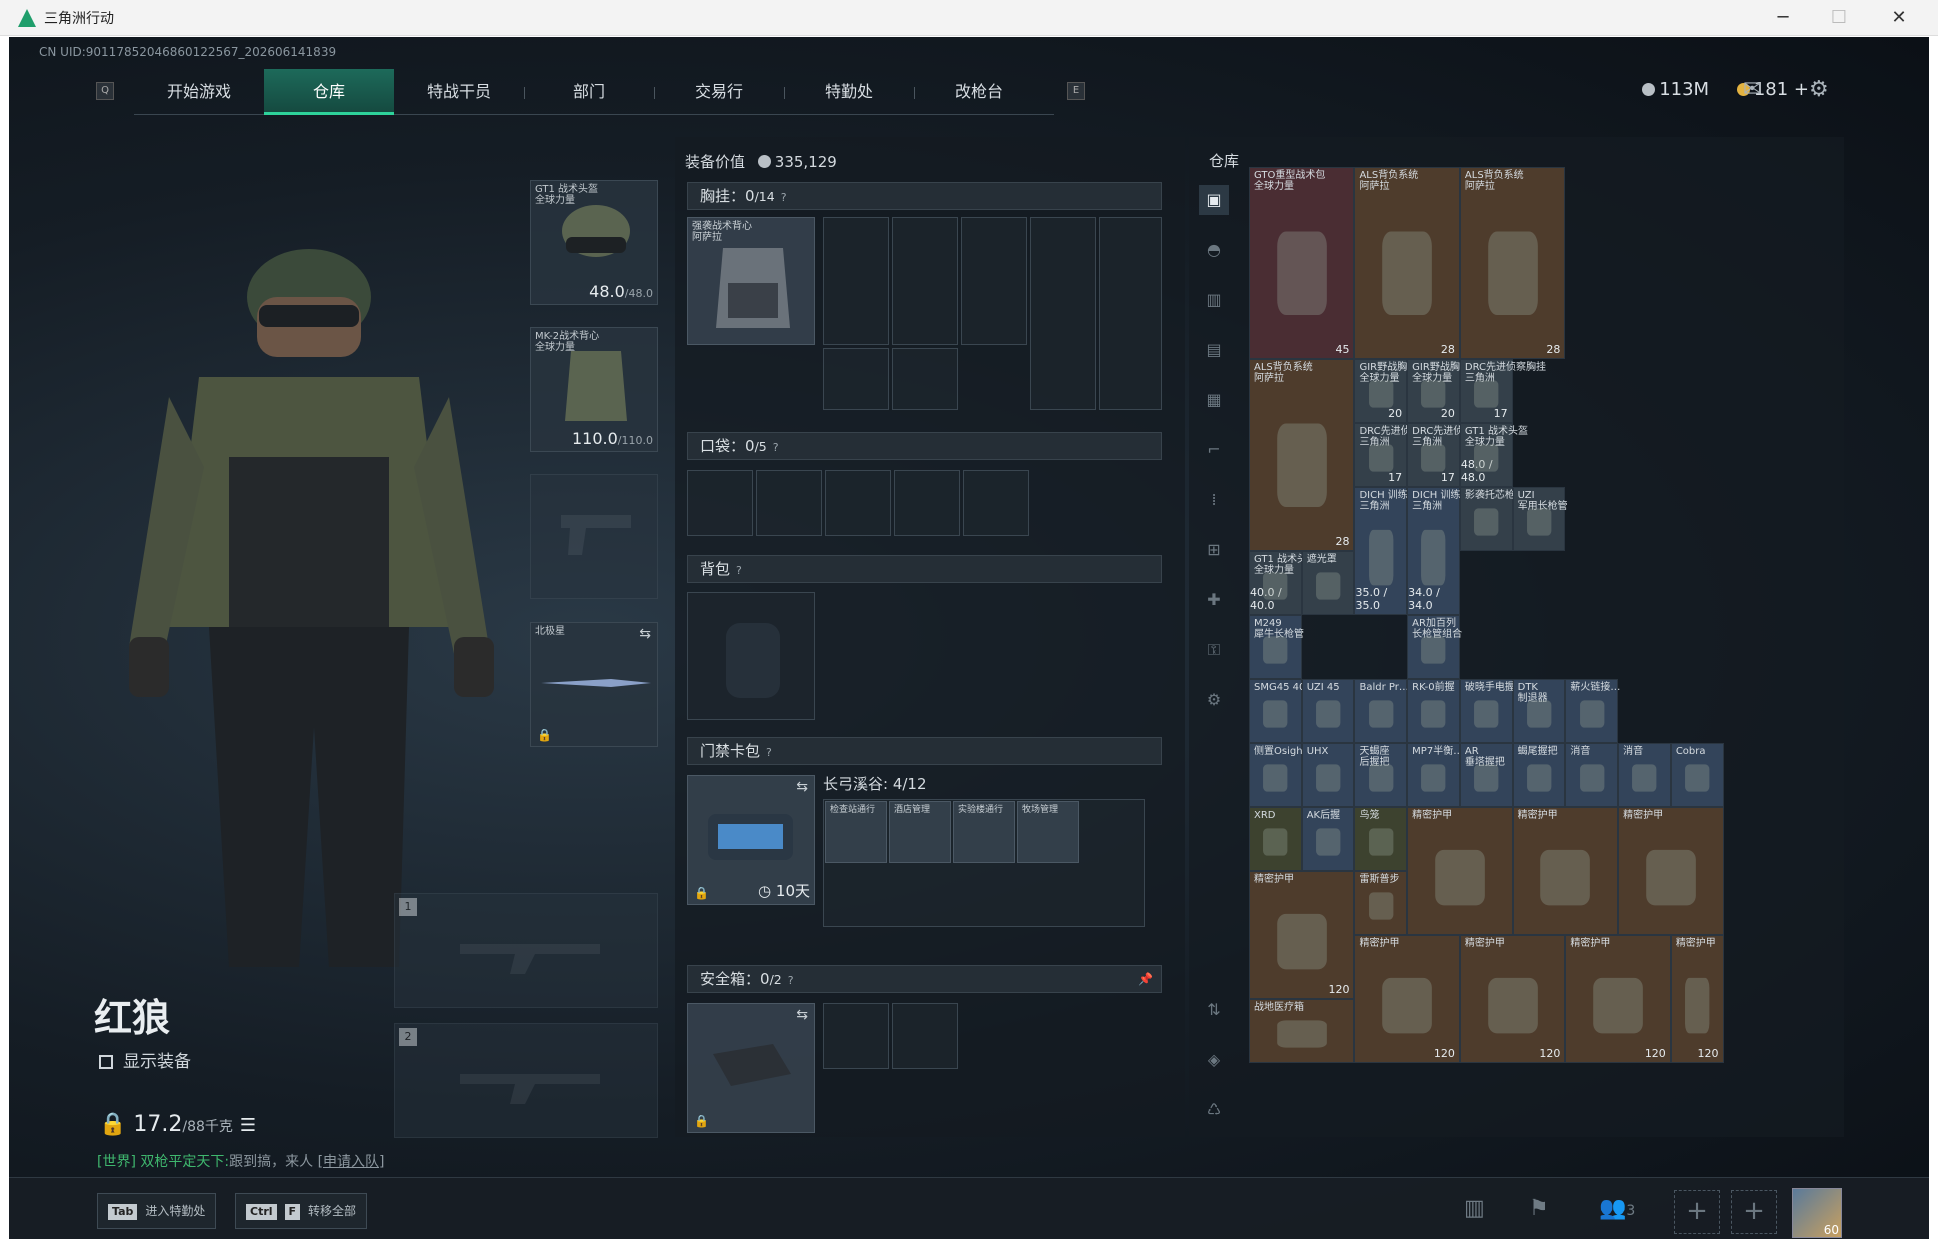  What do you see at coordinates (1076, 91) in the screenshot?
I see `nav-next-key: E` at bounding box center [1076, 91].